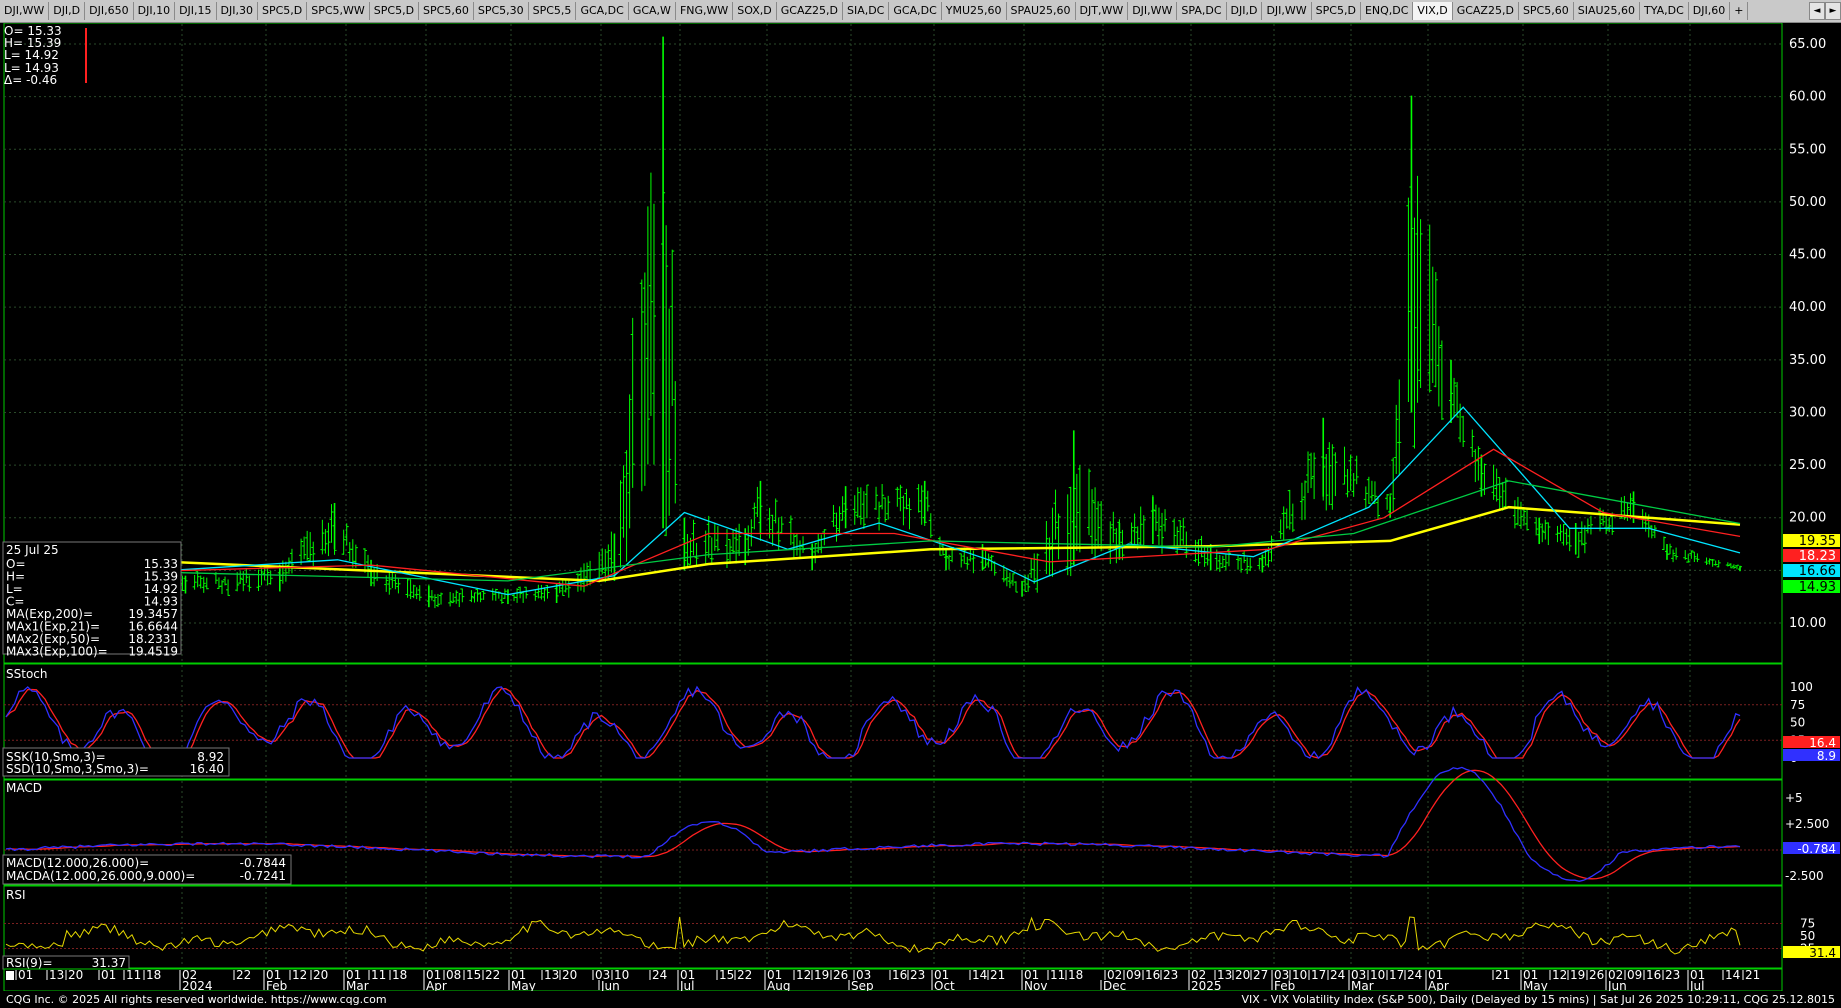 Image resolution: width=1841 pixels, height=1008 pixels. What do you see at coordinates (473, 975) in the screenshot?
I see `x-axis-day-label: 15` at bounding box center [473, 975].